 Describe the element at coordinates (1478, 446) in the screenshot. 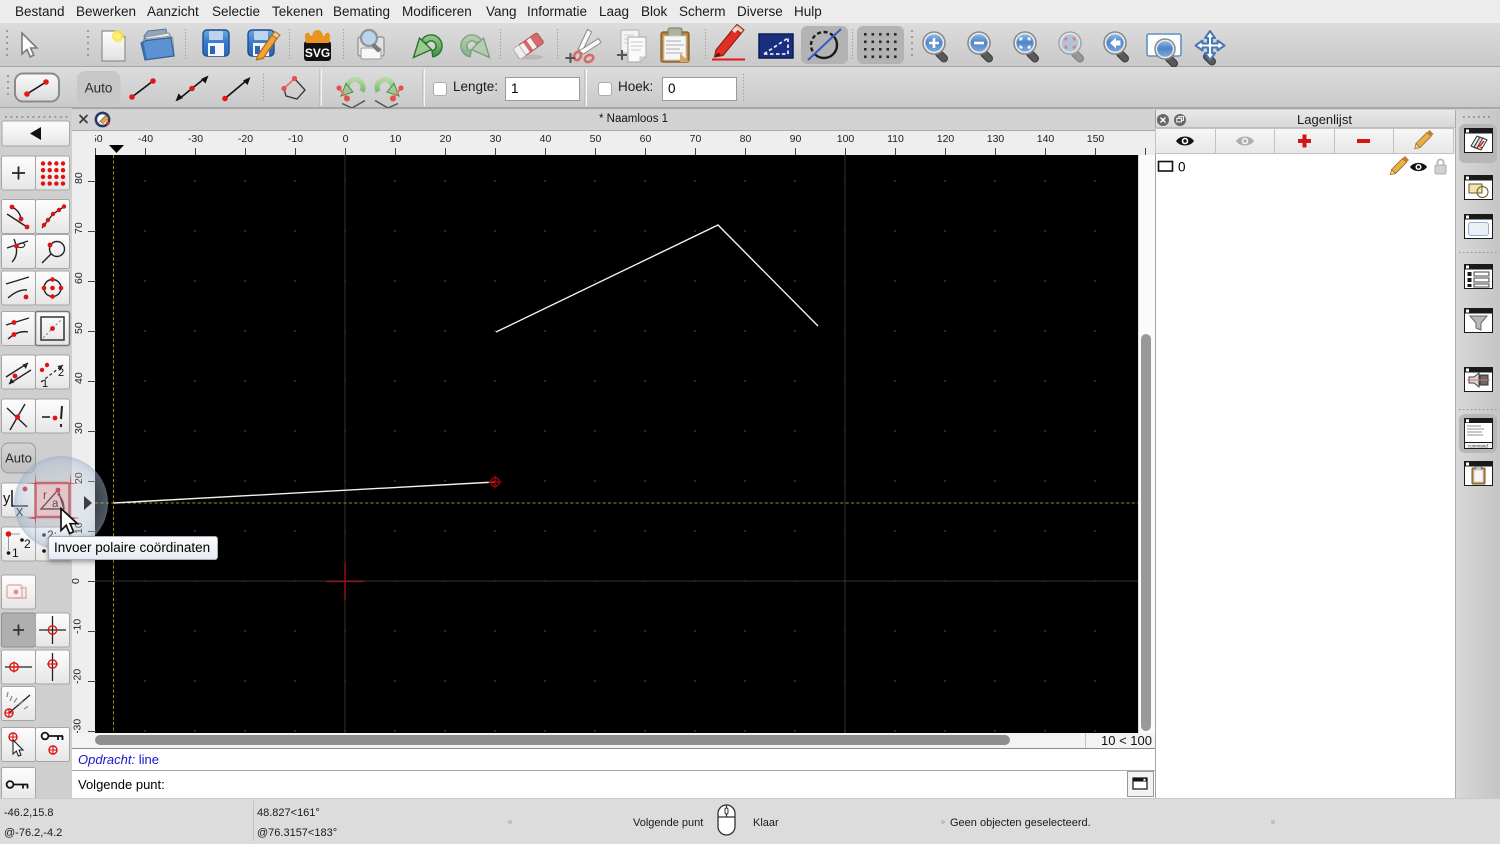

I see `svg-text: command` at that location.